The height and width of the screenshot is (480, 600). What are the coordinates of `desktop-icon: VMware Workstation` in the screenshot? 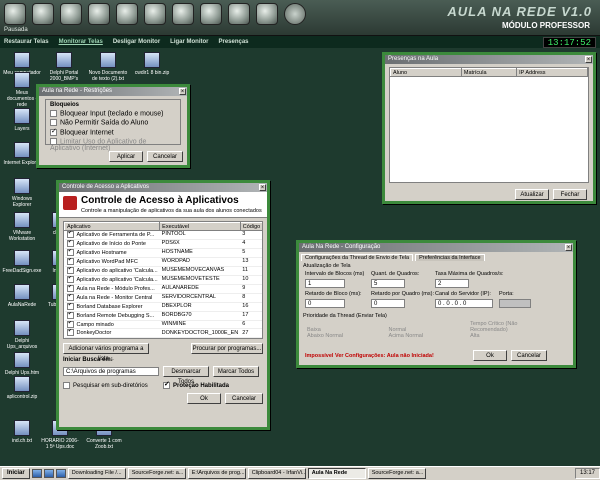 It's located at (22, 227).